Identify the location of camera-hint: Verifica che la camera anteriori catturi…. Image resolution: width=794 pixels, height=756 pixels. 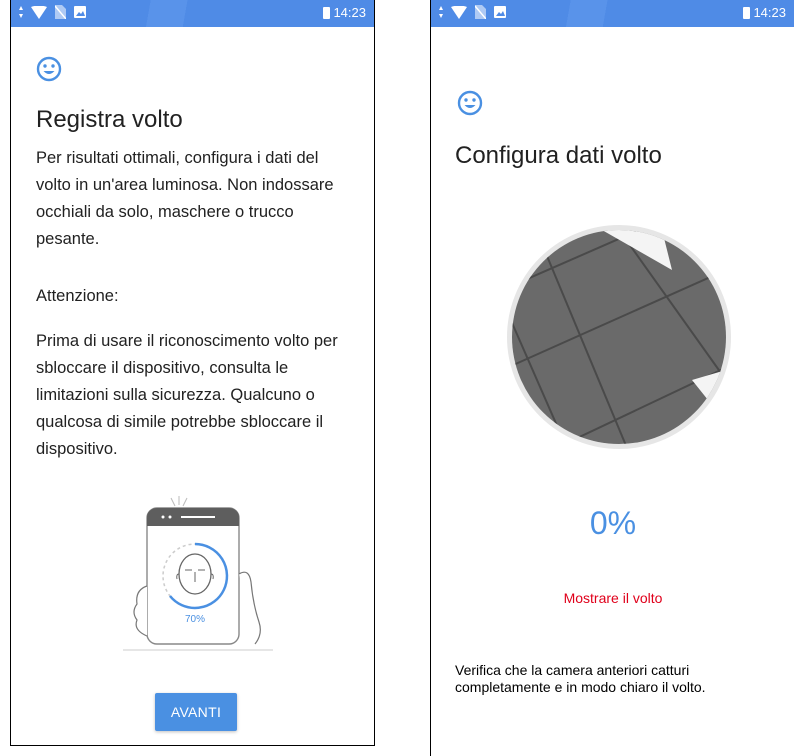
(580, 678).